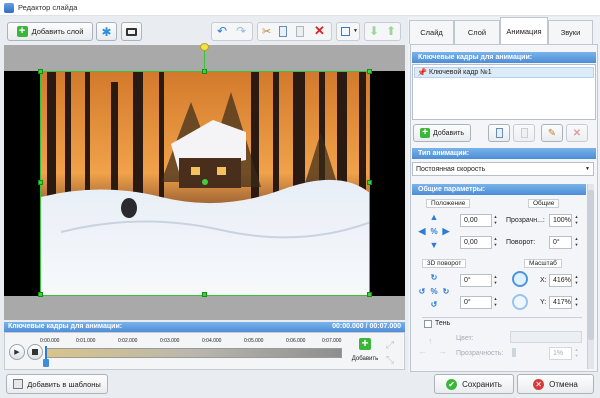  I want to click on playhead, so click(46, 353).